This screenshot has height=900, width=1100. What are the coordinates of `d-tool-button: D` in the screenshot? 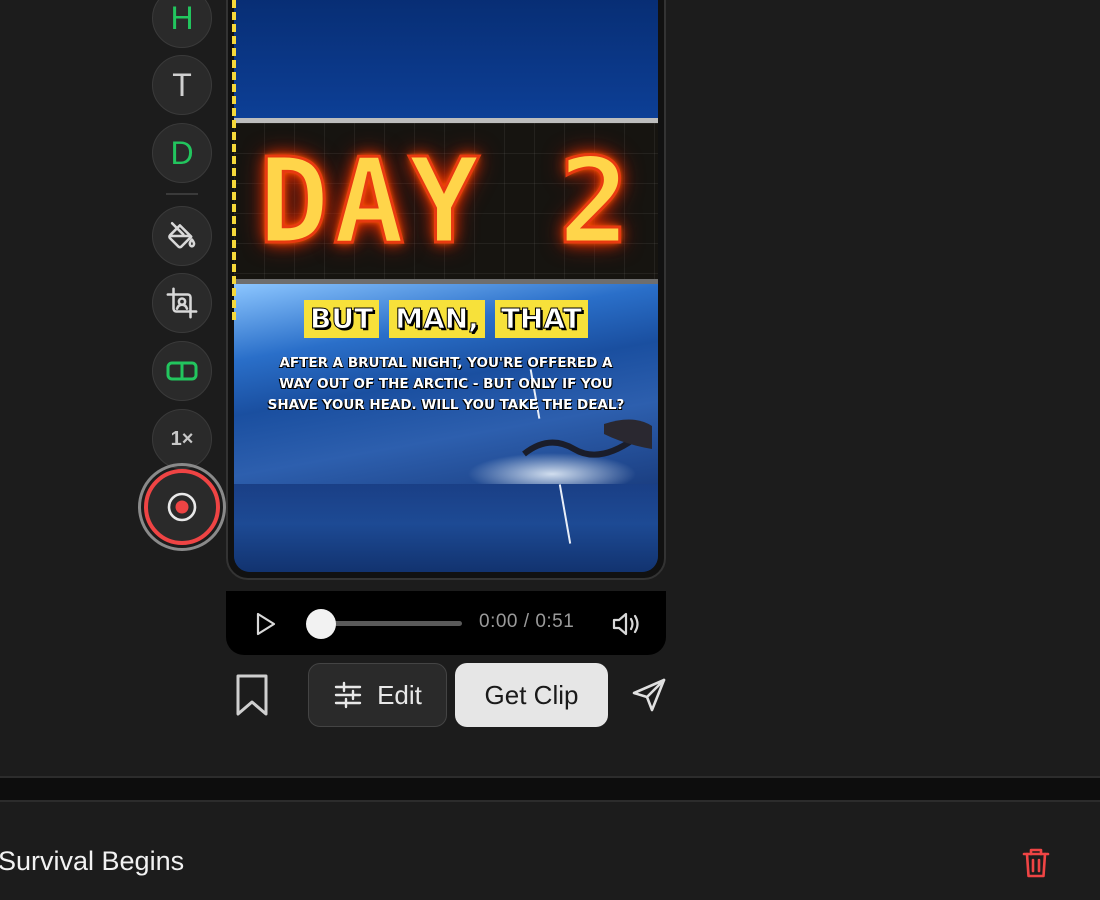 It's located at (182, 153).